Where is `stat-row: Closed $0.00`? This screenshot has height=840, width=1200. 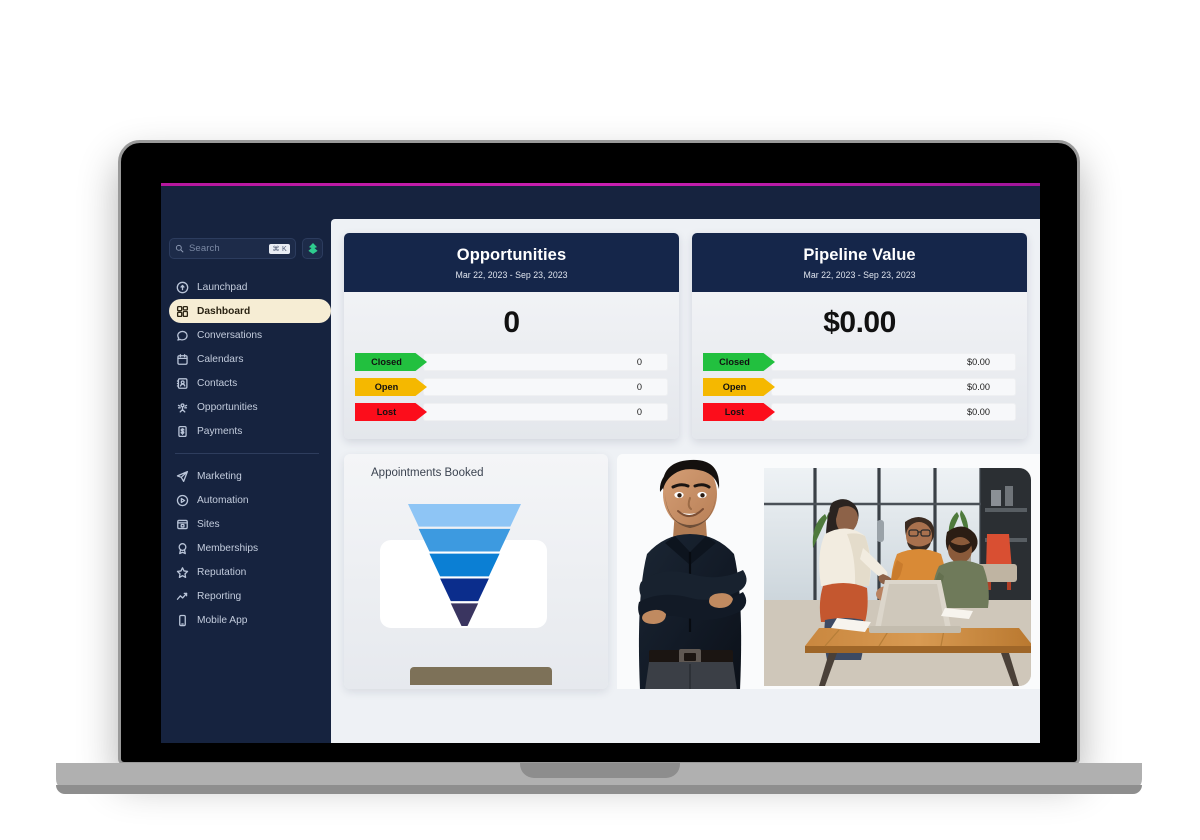
stat-row: Closed $0.00 is located at coordinates (859, 362).